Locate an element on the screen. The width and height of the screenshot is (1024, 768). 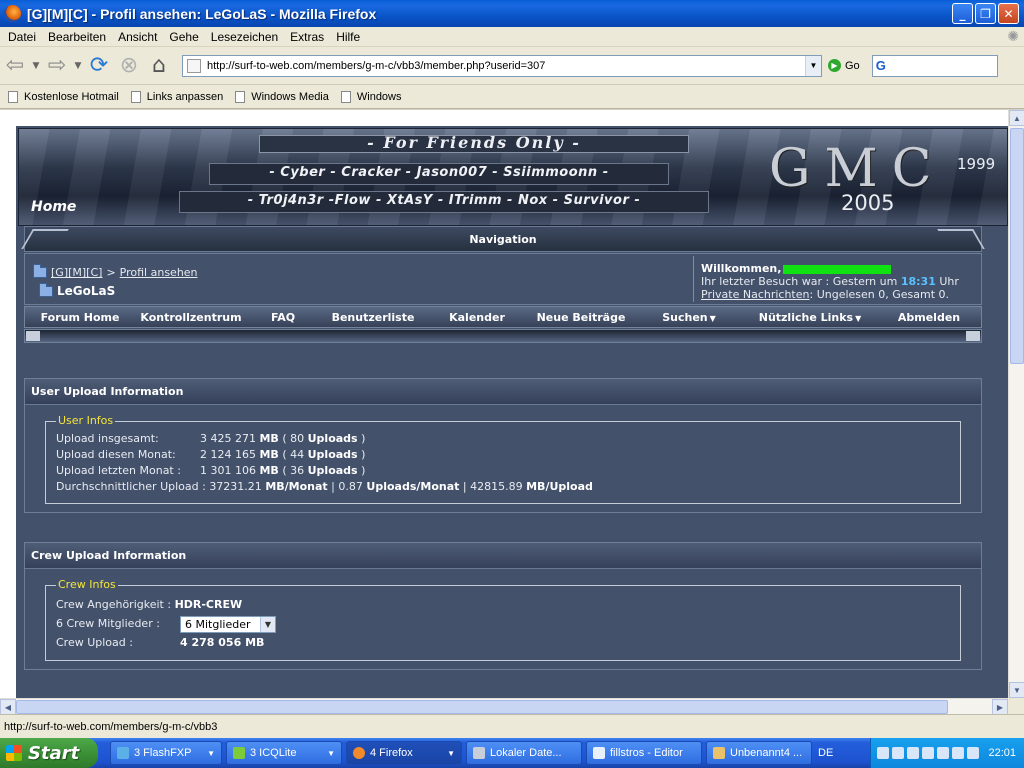
language-indicator: DE is located at coordinates (825, 753).